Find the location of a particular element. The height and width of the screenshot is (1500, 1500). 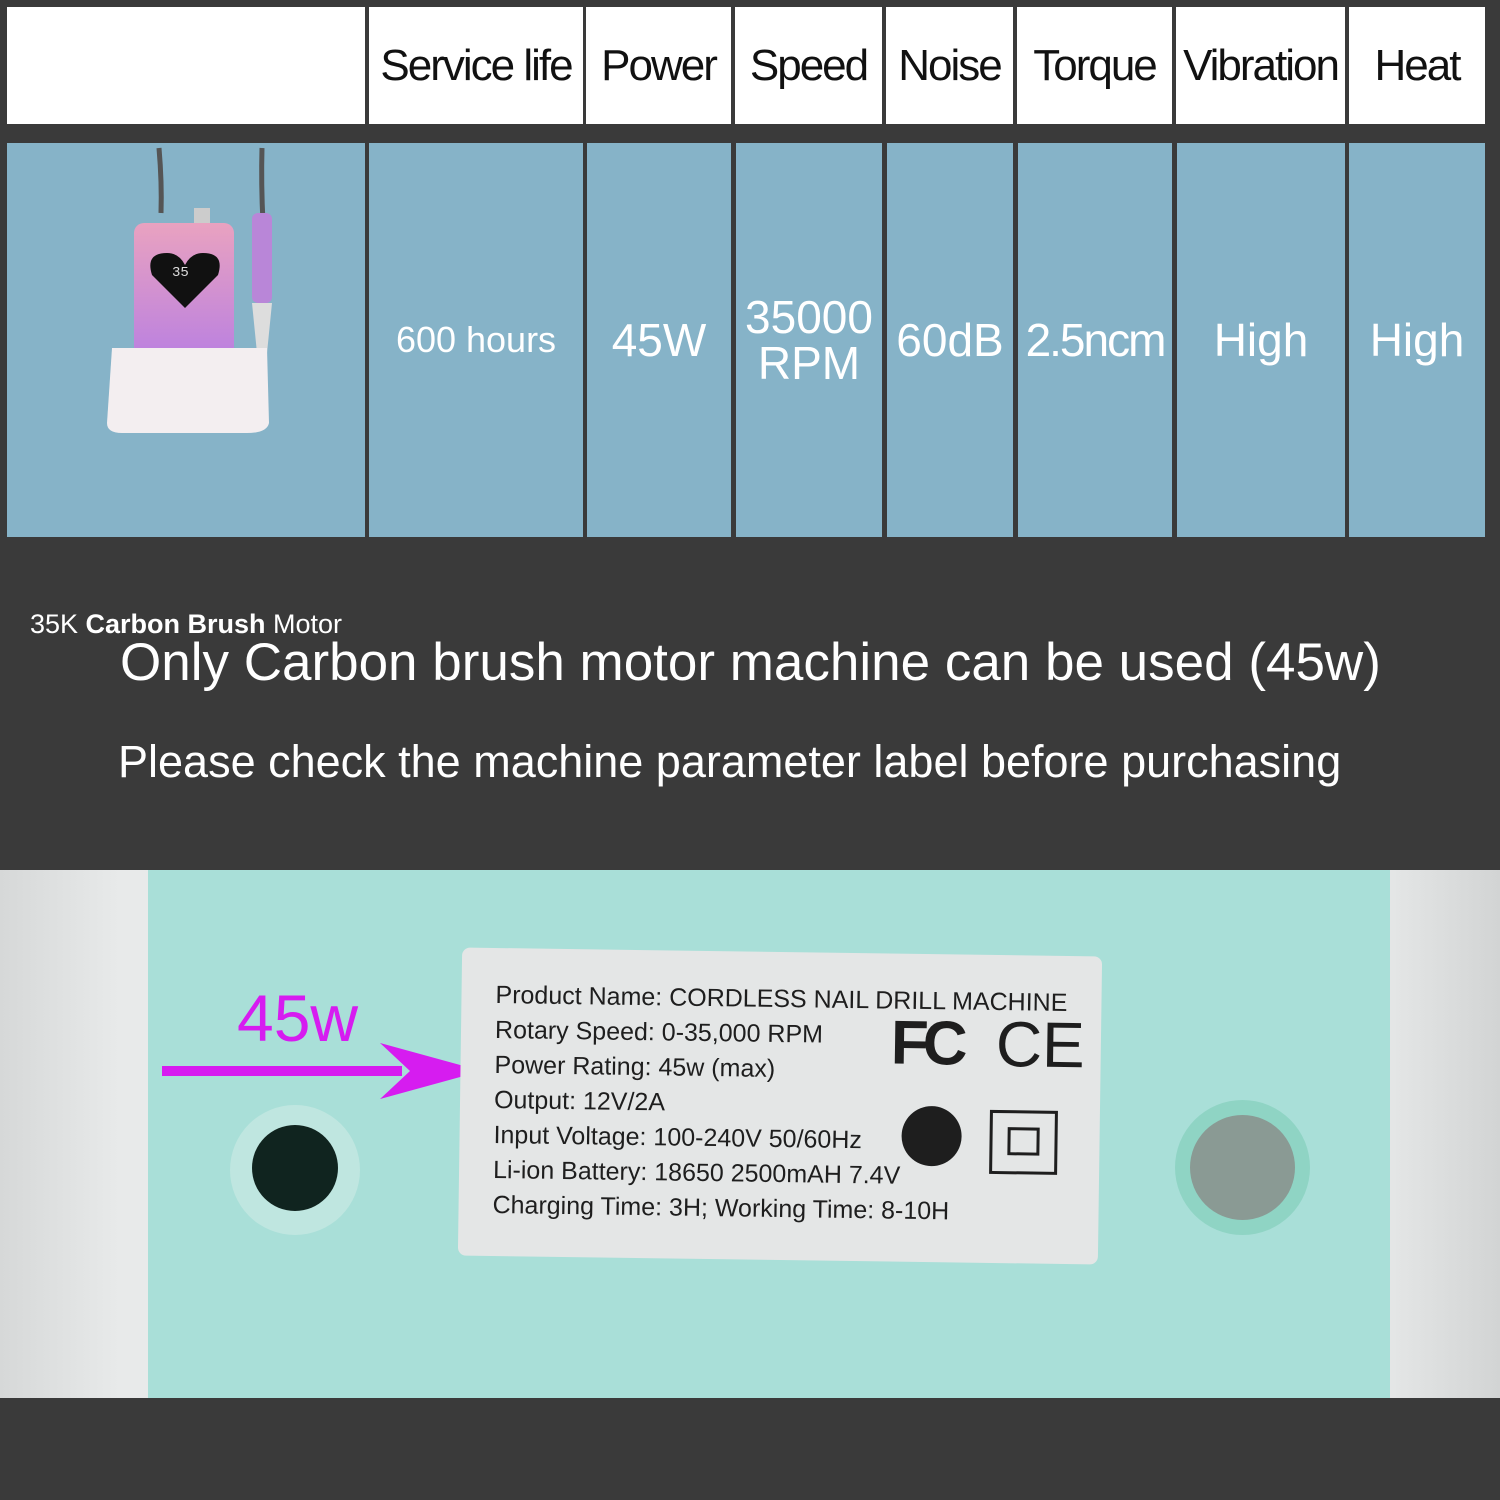

header-heat: Heat is located at coordinates (1417, 65).